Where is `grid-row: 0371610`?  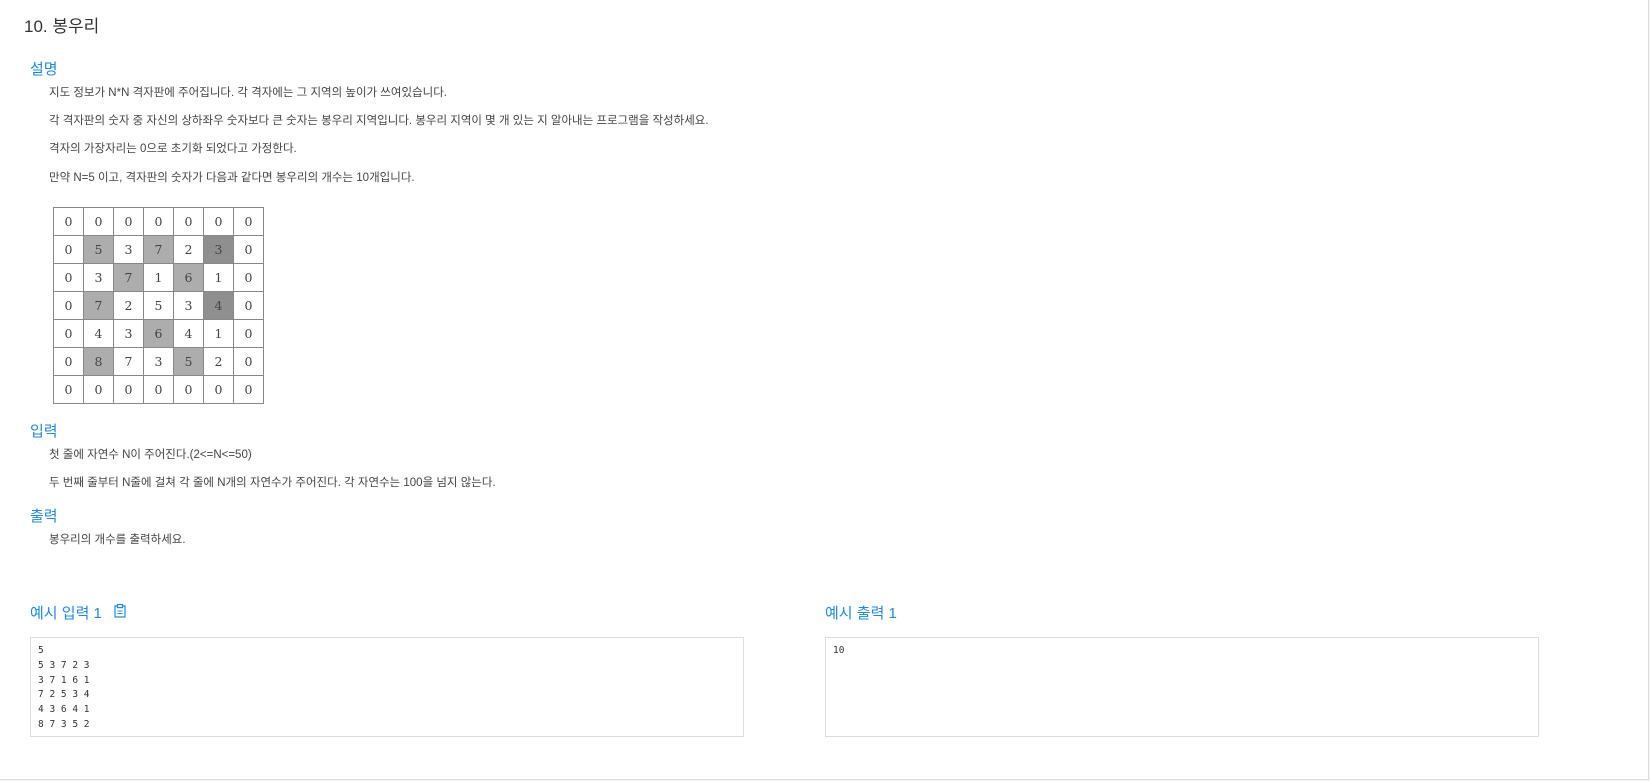
grid-row: 0371610 is located at coordinates (158, 277).